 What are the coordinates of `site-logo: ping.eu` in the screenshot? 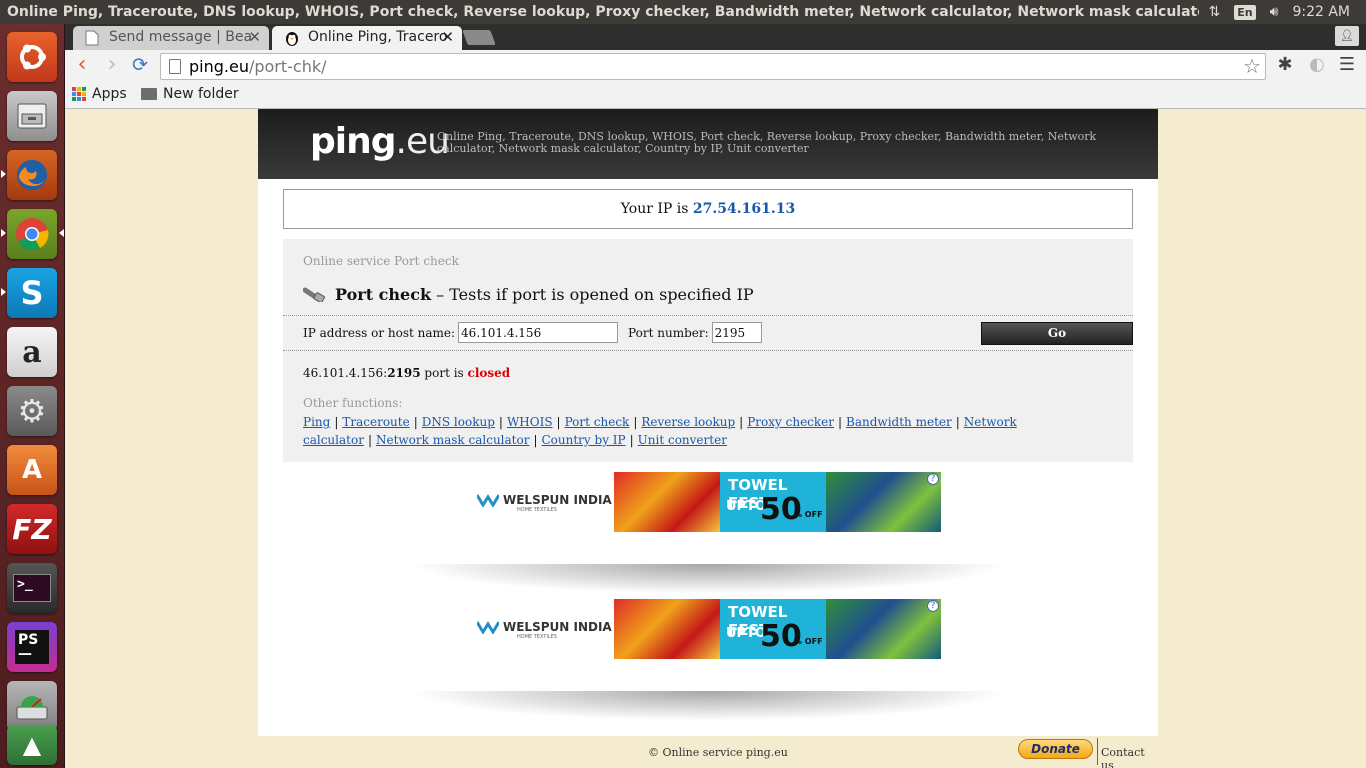 It's located at (380, 141).